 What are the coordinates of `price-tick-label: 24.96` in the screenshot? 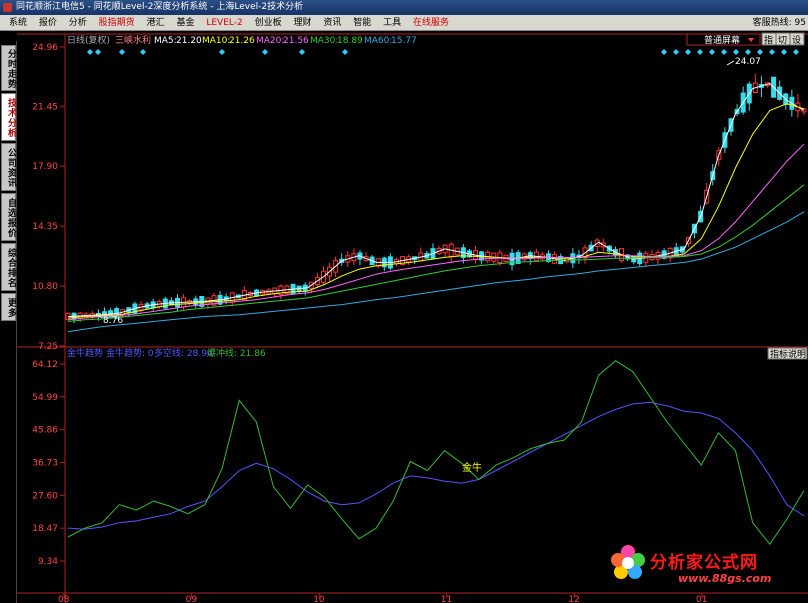 It's located at (45, 48).